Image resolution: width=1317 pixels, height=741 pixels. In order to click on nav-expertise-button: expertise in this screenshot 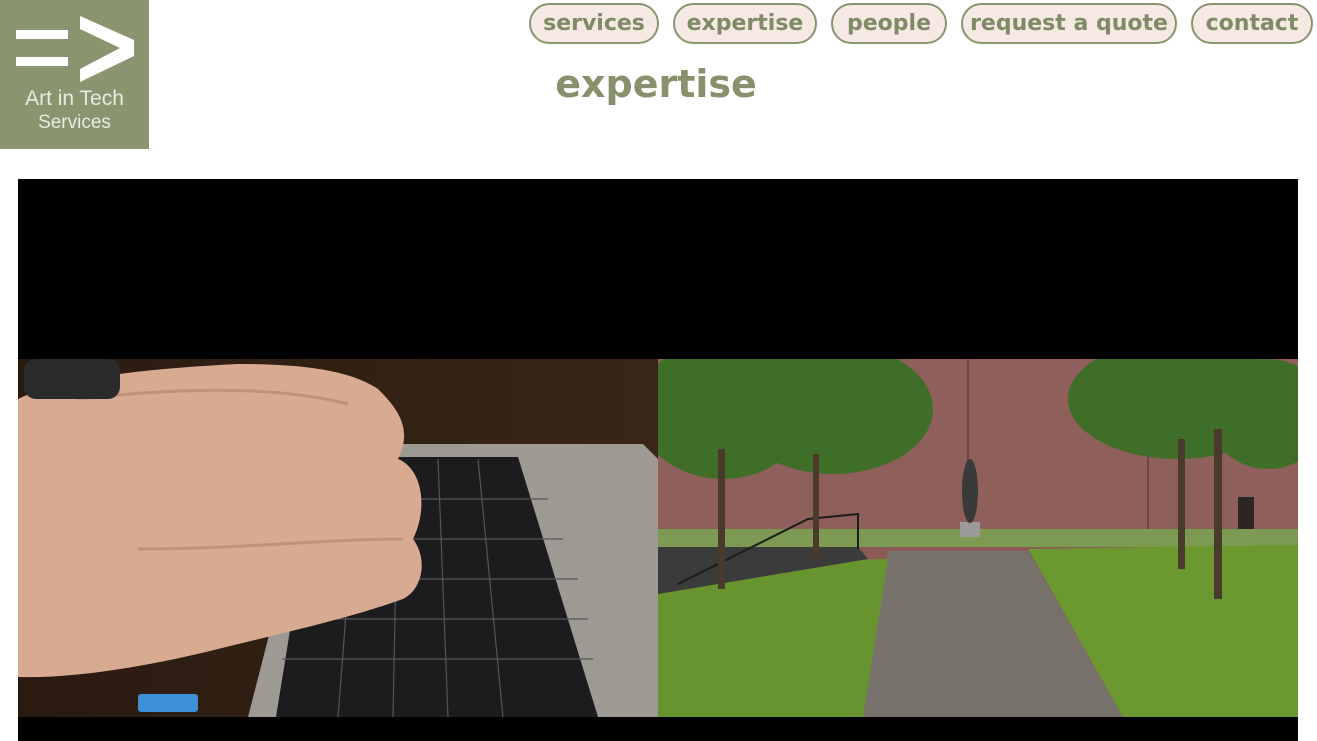, I will do `click(745, 23)`.